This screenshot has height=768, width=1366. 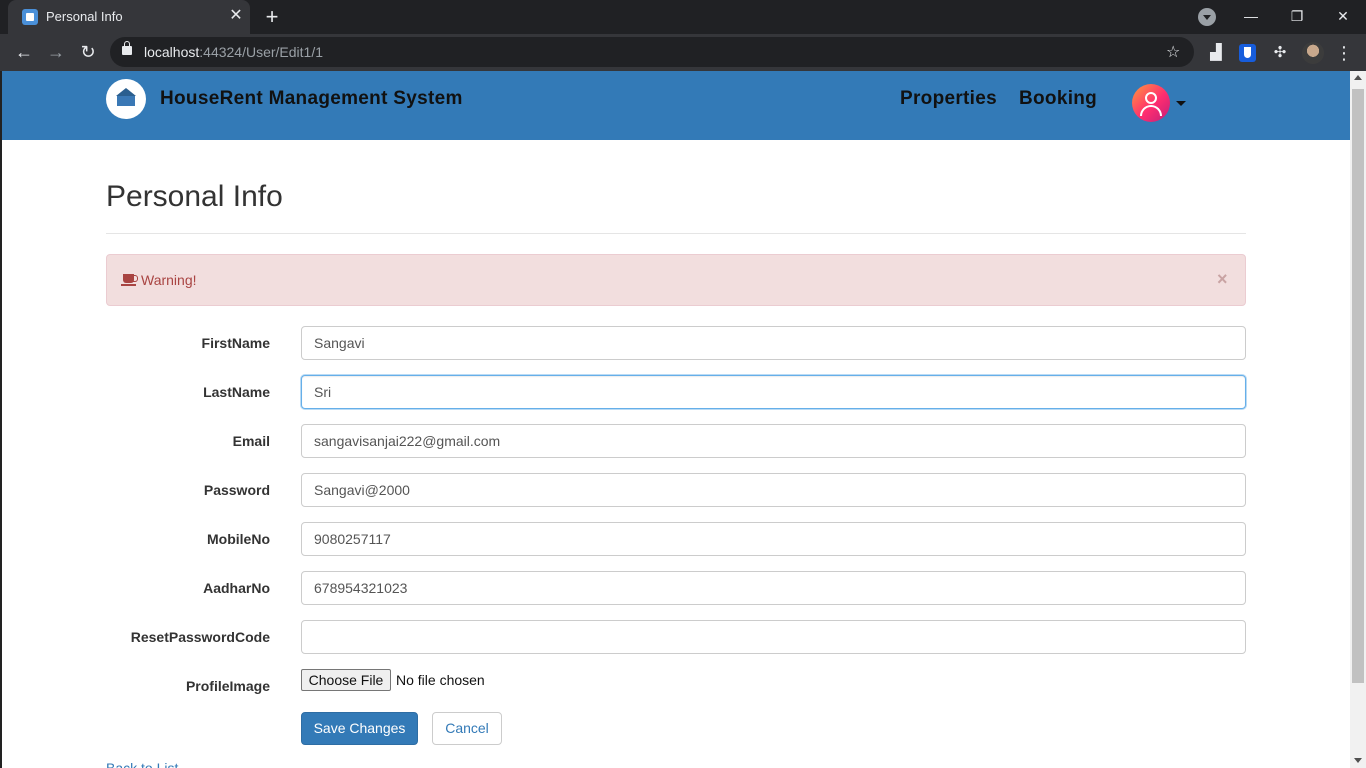 What do you see at coordinates (30, 17) in the screenshot?
I see `favicon-icon` at bounding box center [30, 17].